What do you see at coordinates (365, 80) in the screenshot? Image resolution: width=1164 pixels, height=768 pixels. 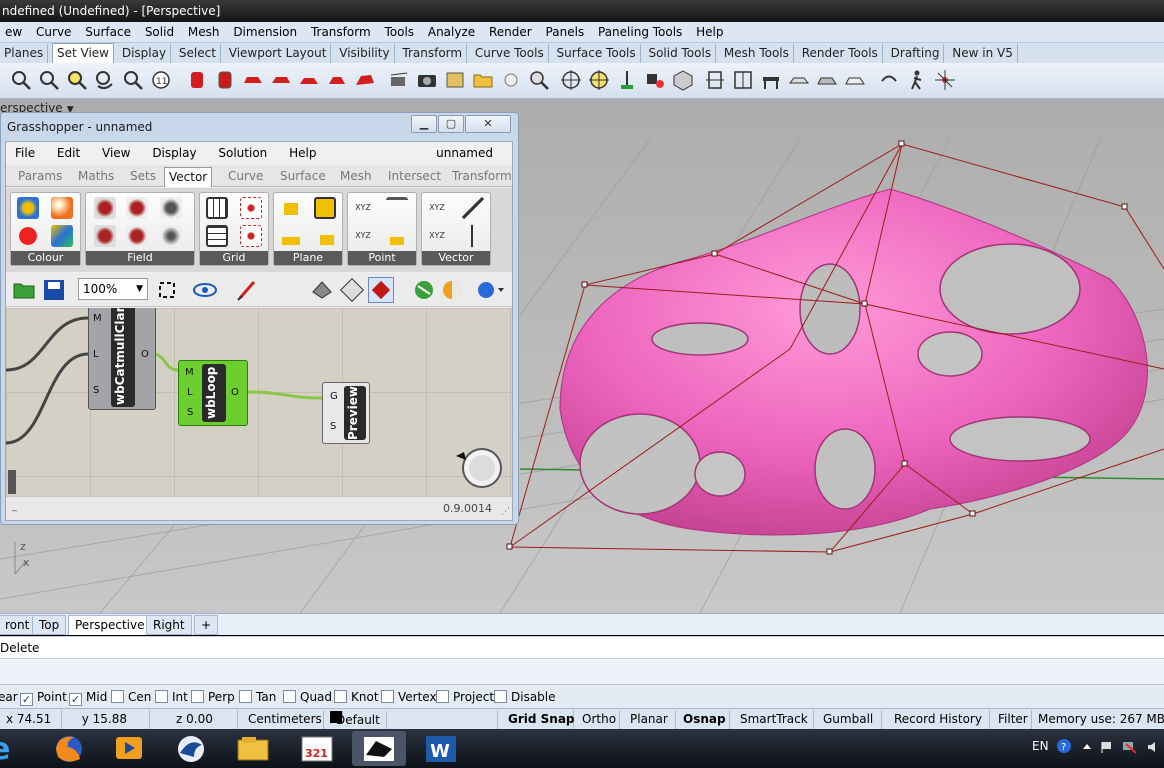 I see `car-perspective-icon` at bounding box center [365, 80].